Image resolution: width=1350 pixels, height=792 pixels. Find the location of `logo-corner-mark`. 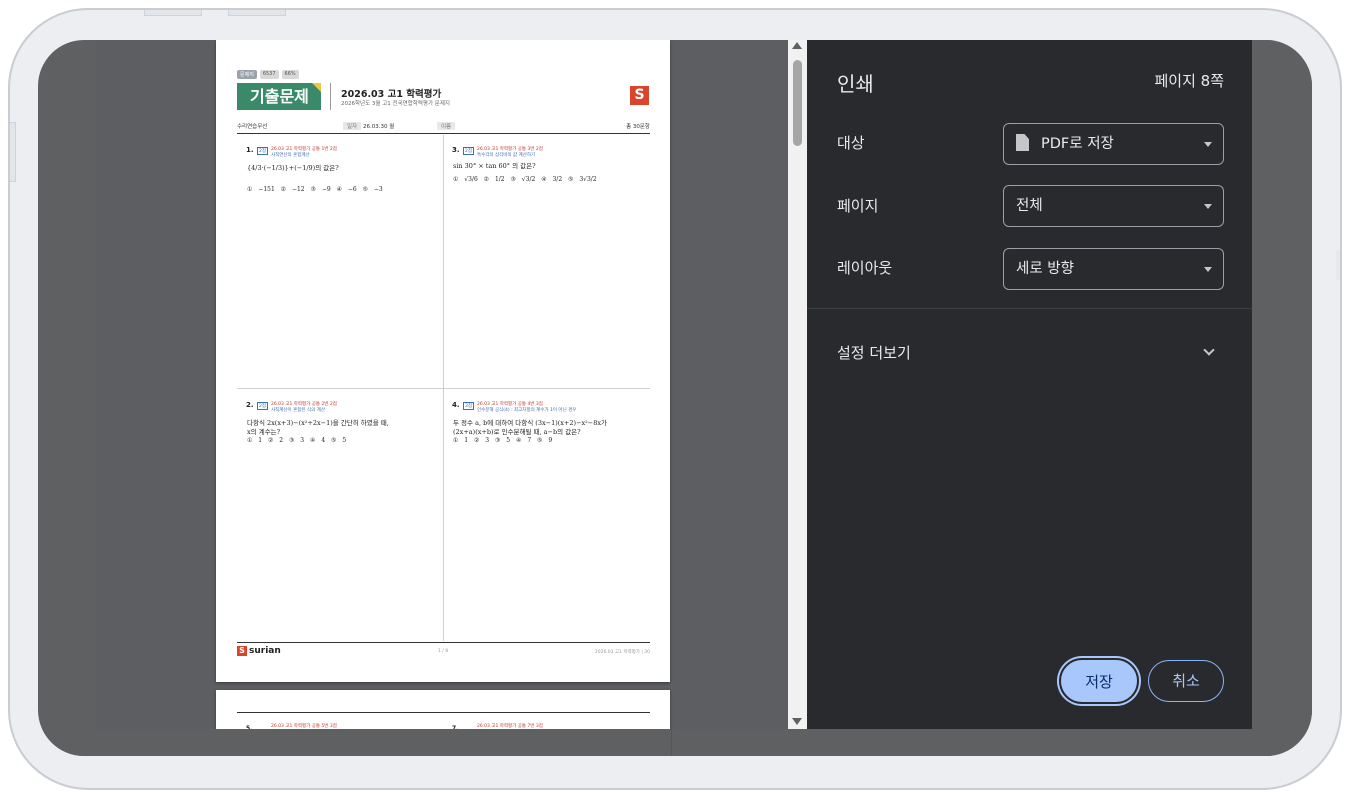

logo-corner-mark is located at coordinates (316, 87).